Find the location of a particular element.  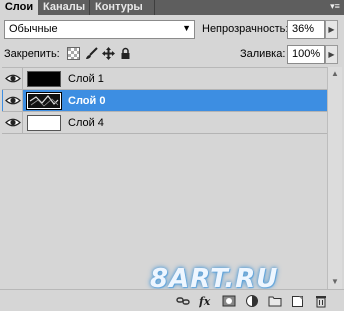

tab-channels: Каналы is located at coordinates (64, 7).